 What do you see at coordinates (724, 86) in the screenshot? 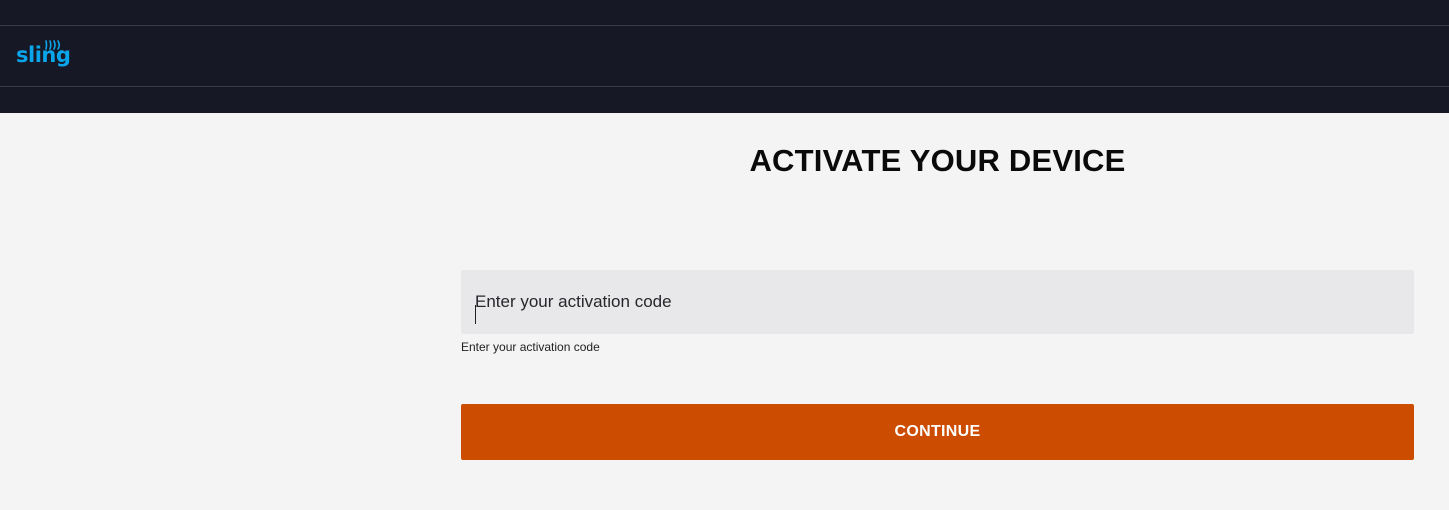
I see `header-divider-bottom` at bounding box center [724, 86].